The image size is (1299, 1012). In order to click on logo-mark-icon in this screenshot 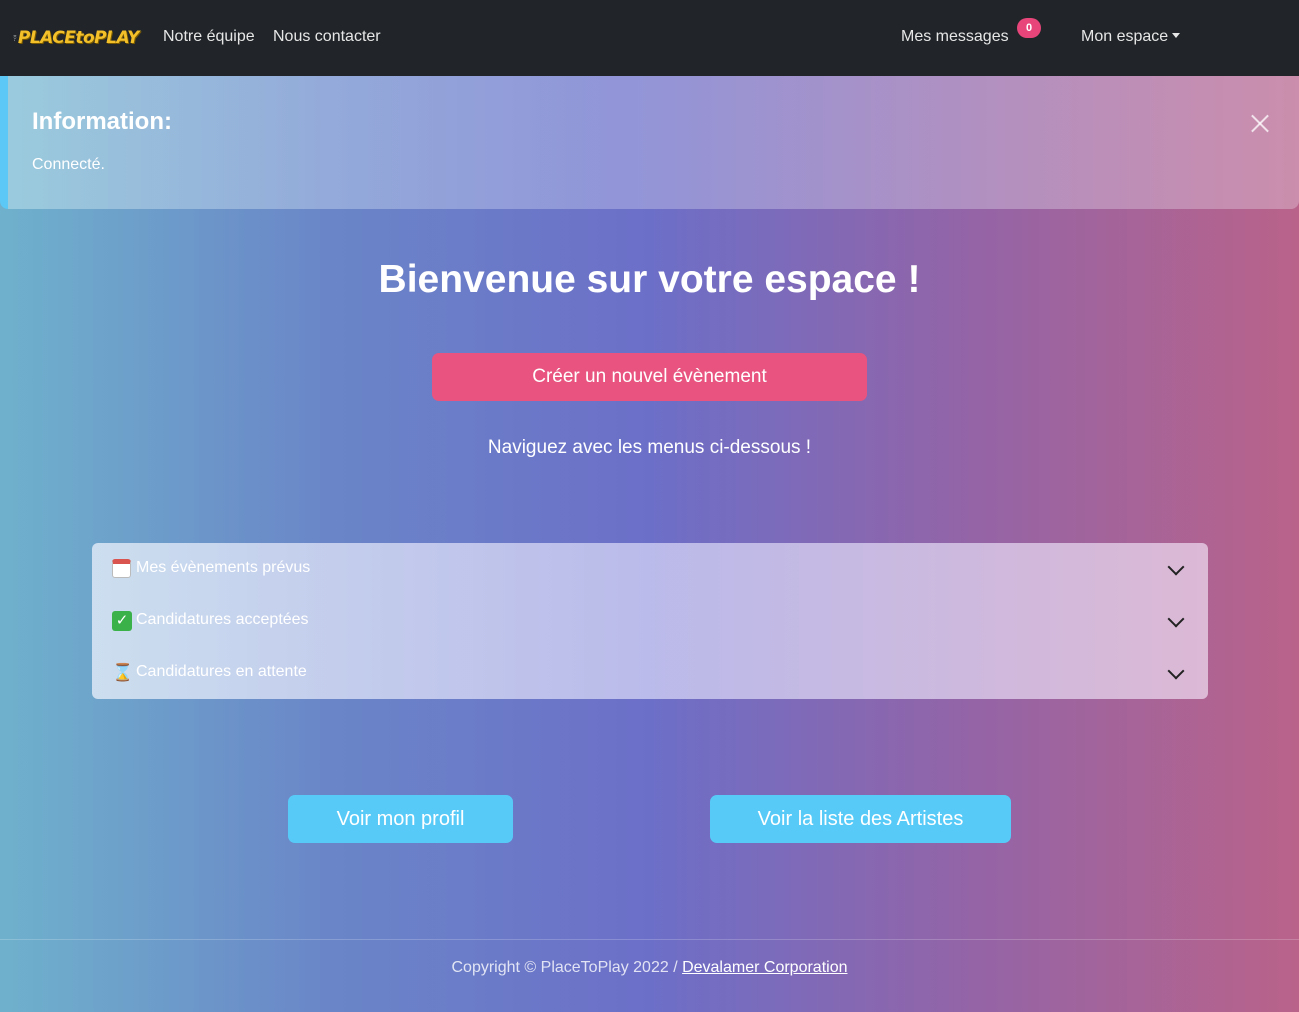, I will do `click(15, 38)`.